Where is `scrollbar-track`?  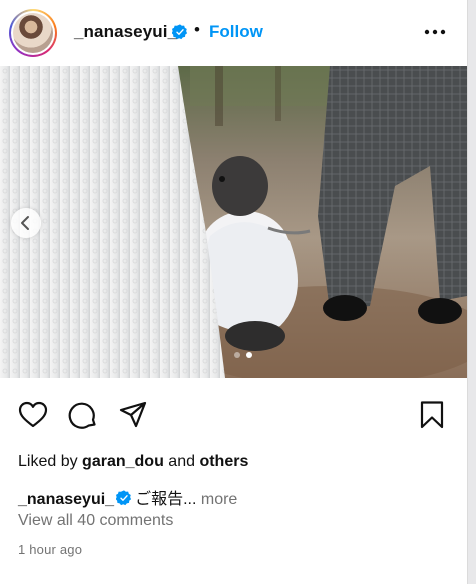 scrollbar-track is located at coordinates (471, 292).